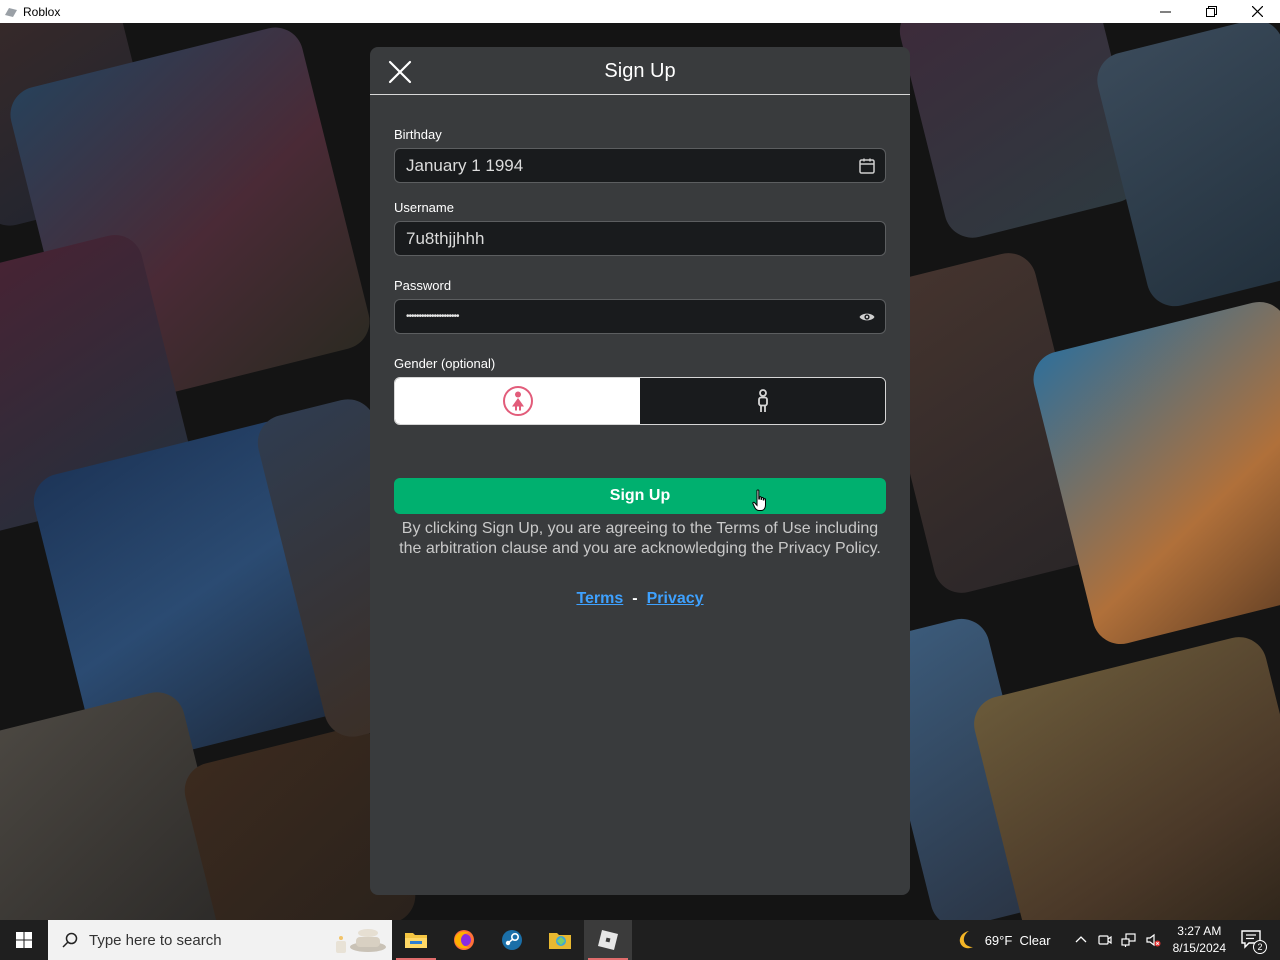 This screenshot has width=1280, height=960. Describe the element at coordinates (1117, 940) in the screenshot. I see `system-tray: 69°F Clear 3:27 AM 8/15/2024 2` at that location.